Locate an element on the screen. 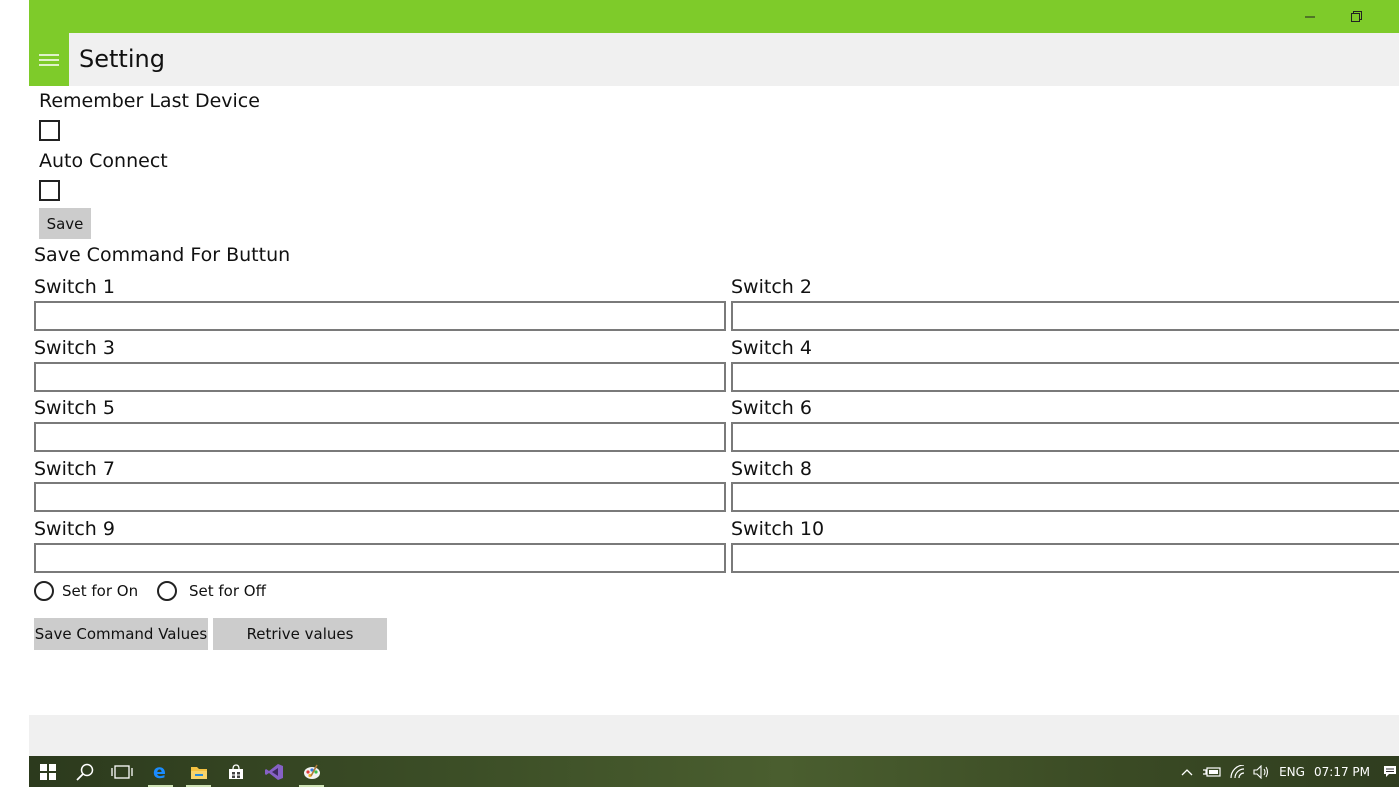 This screenshot has width=1399, height=787. wifi-icon is located at coordinates (1237, 771).